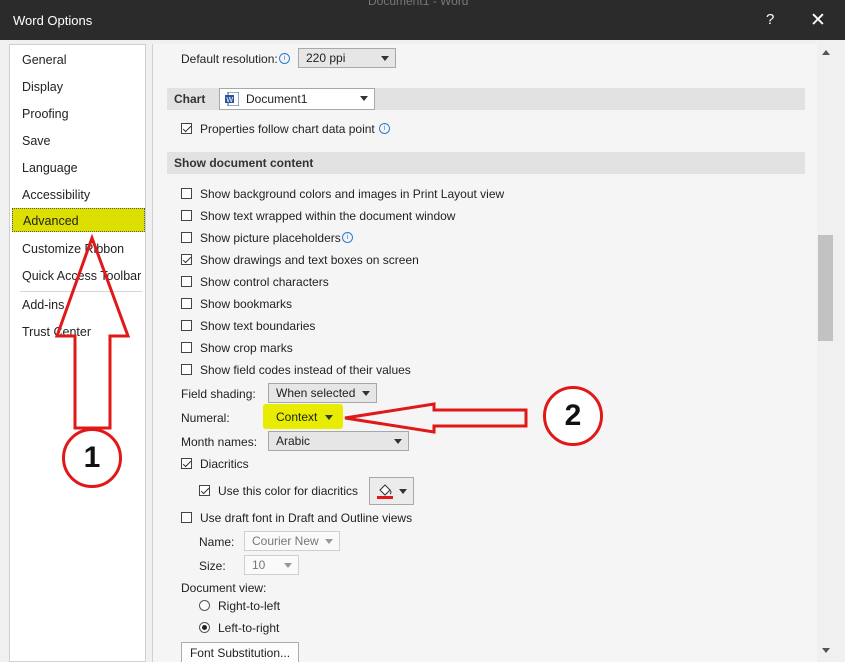 The height and width of the screenshot is (662, 845). What do you see at coordinates (573, 416) in the screenshot?
I see `annotation-marker-2: 2` at bounding box center [573, 416].